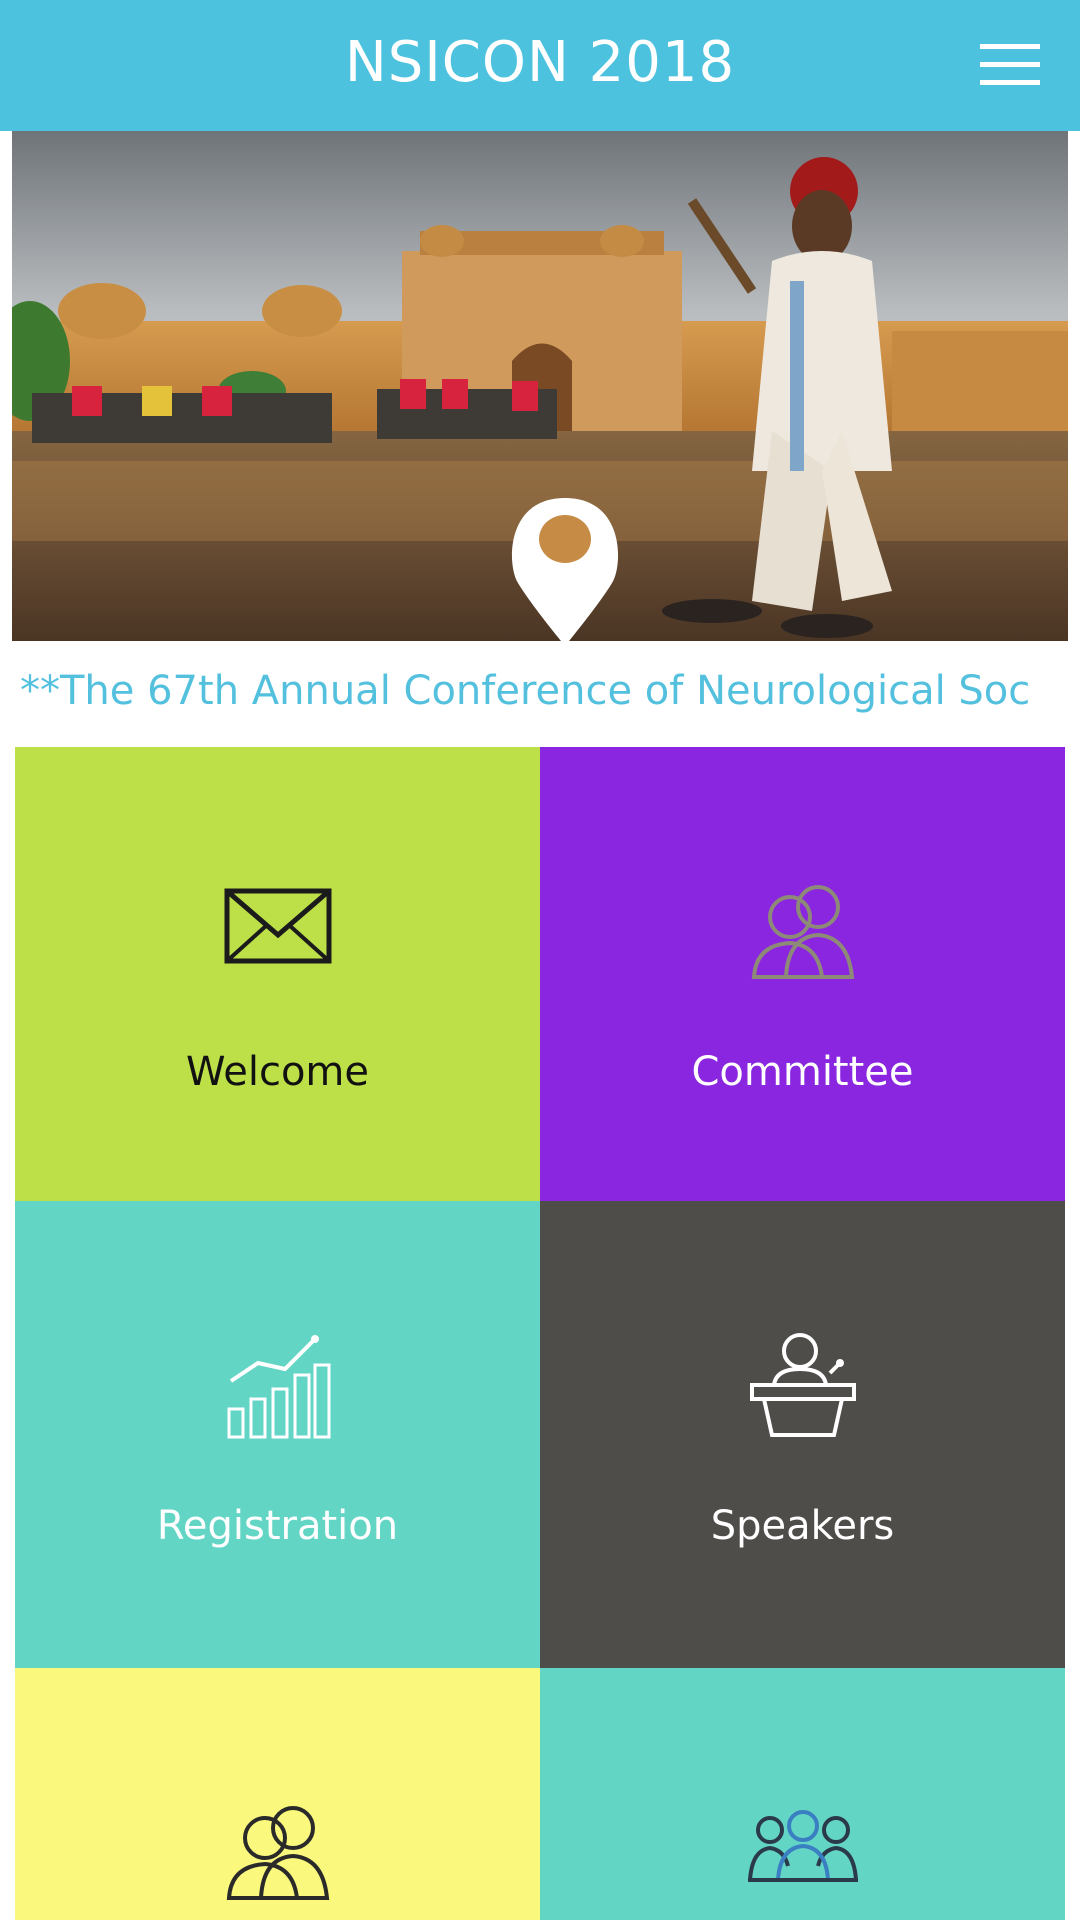  What do you see at coordinates (277, 1384) in the screenshot?
I see `growth-chart-icon` at bounding box center [277, 1384].